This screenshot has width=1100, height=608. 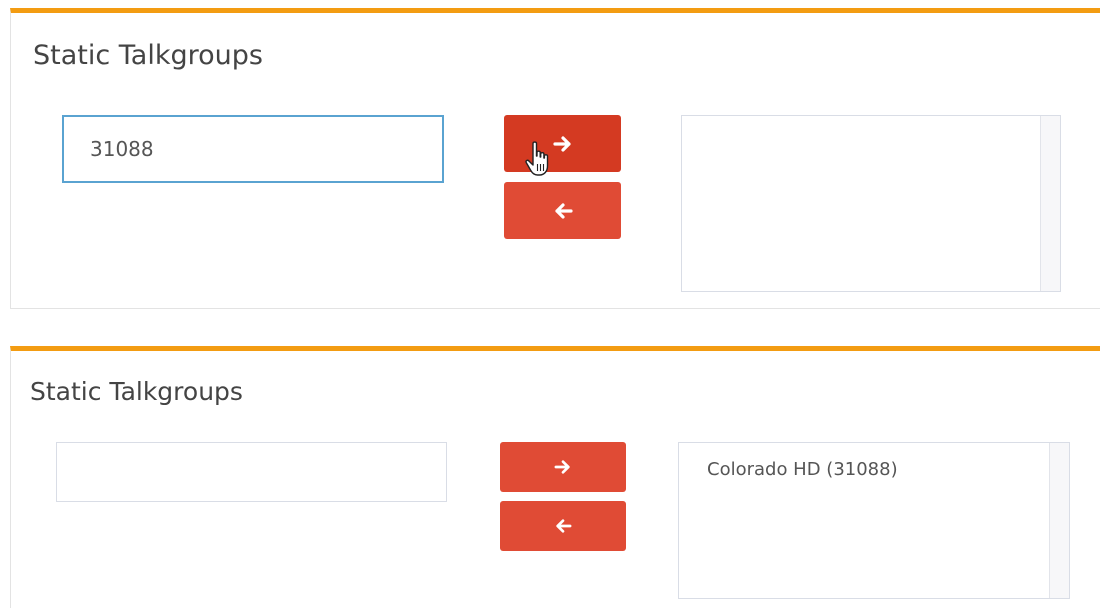 What do you see at coordinates (871, 203) in the screenshot?
I see `selected-talkgroups-list` at bounding box center [871, 203].